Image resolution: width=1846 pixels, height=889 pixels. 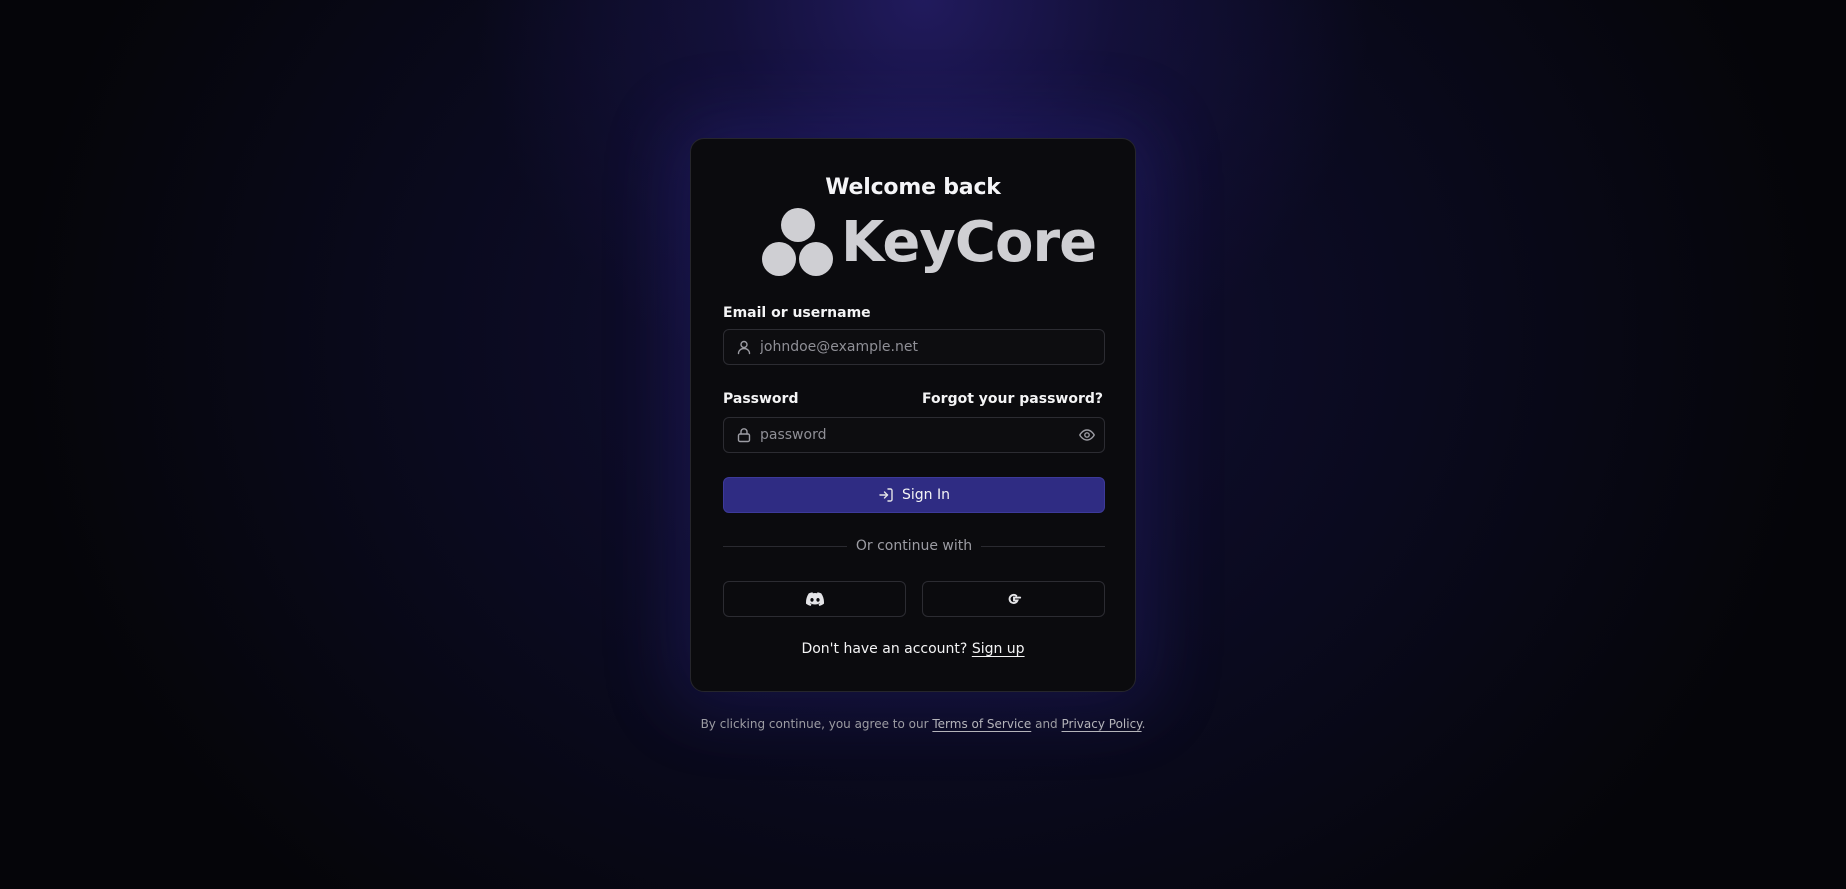 I want to click on terms-of-service-link: Terms of Service, so click(x=981, y=724).